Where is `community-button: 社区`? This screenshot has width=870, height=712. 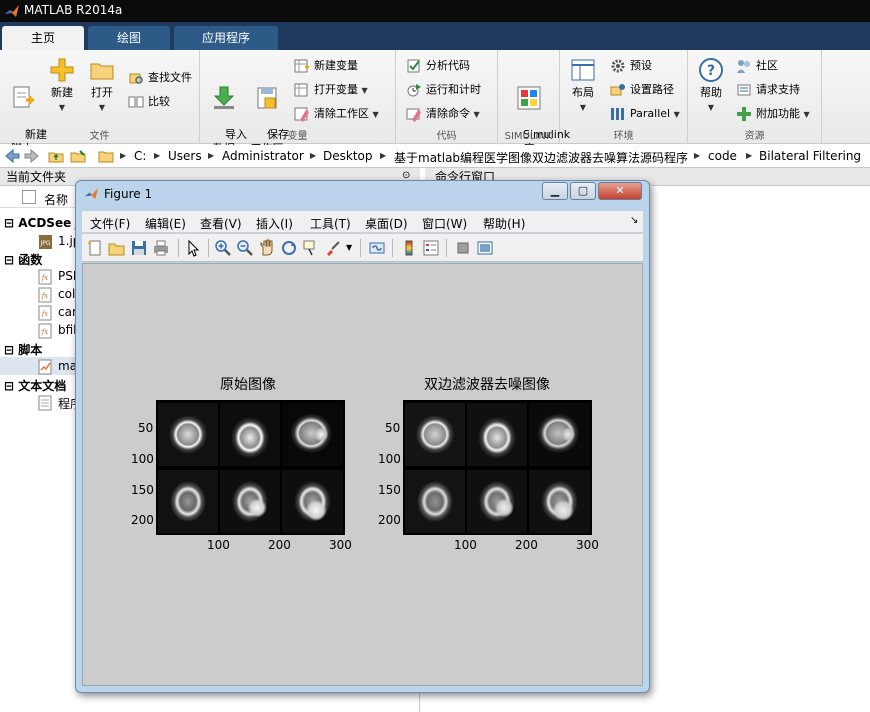
community-button: 社区 is located at coordinates (757, 66).